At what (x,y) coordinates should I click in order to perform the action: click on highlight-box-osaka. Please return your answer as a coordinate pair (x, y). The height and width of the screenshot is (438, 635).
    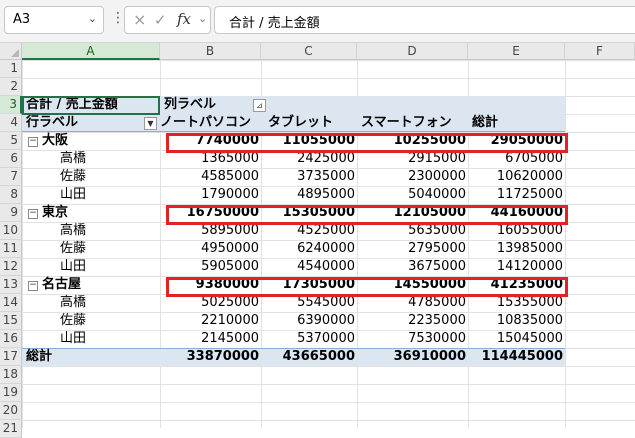
    Looking at the image, I should click on (367, 143).